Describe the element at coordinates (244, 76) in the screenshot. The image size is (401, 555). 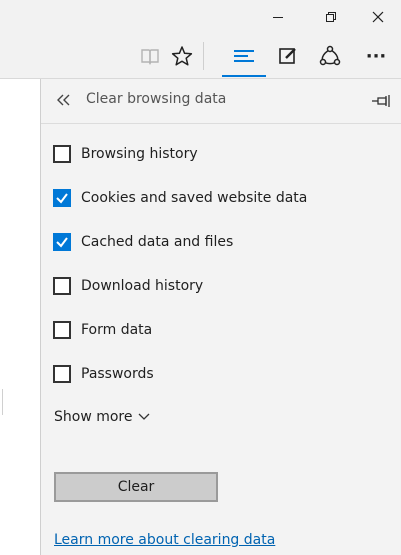
I see `hub-active-indicator` at that location.